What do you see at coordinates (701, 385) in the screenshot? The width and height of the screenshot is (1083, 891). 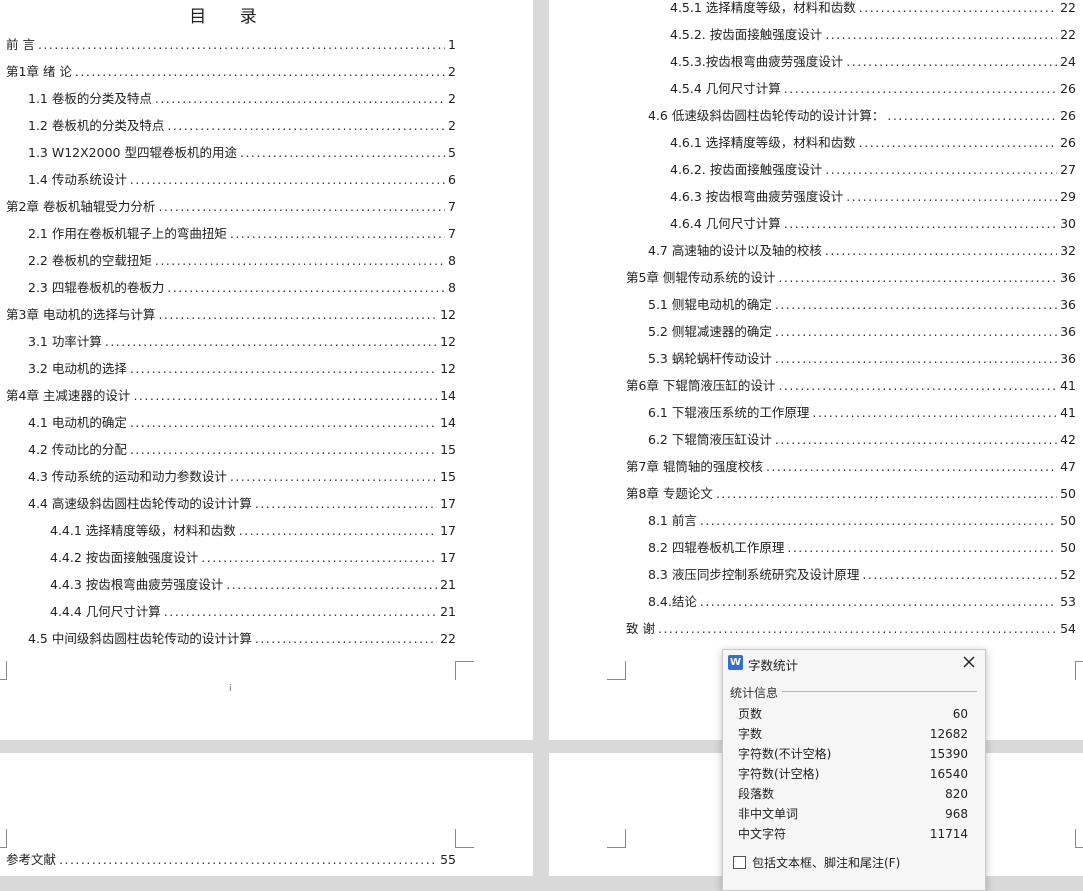 I see `toc-entry-text: 第6章 下辊筒液压缸的设计` at bounding box center [701, 385].